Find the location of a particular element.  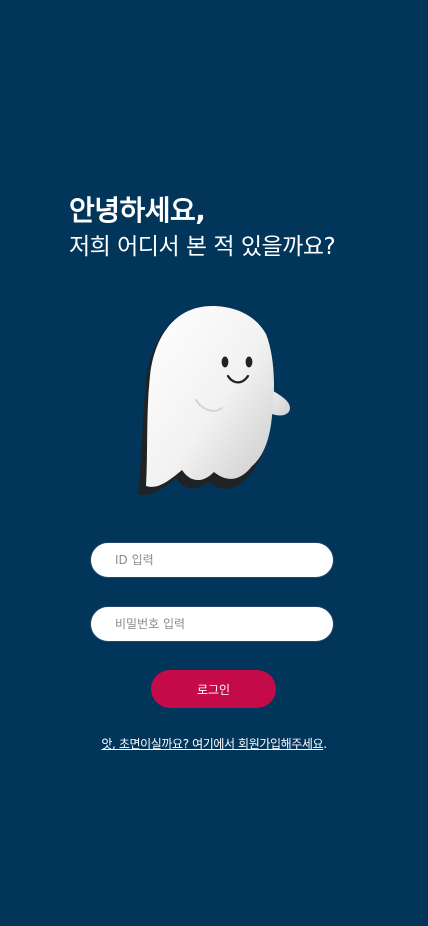

signup-link: 앗, 초면이실까요? 여기에서 회원가입해주세요 is located at coordinates (212, 744).